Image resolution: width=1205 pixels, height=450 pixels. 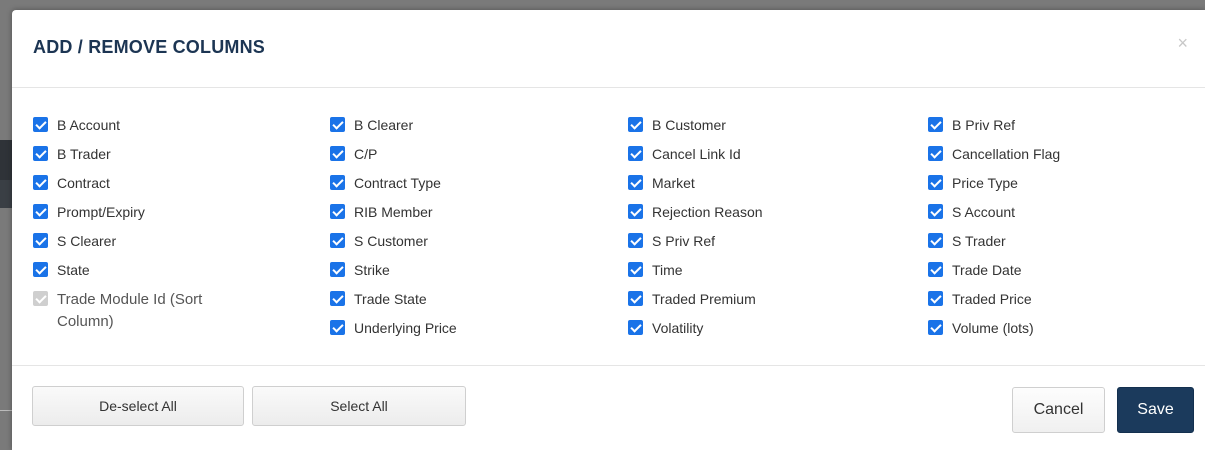 What do you see at coordinates (390, 299) in the screenshot?
I see `option-label: Trade State` at bounding box center [390, 299].